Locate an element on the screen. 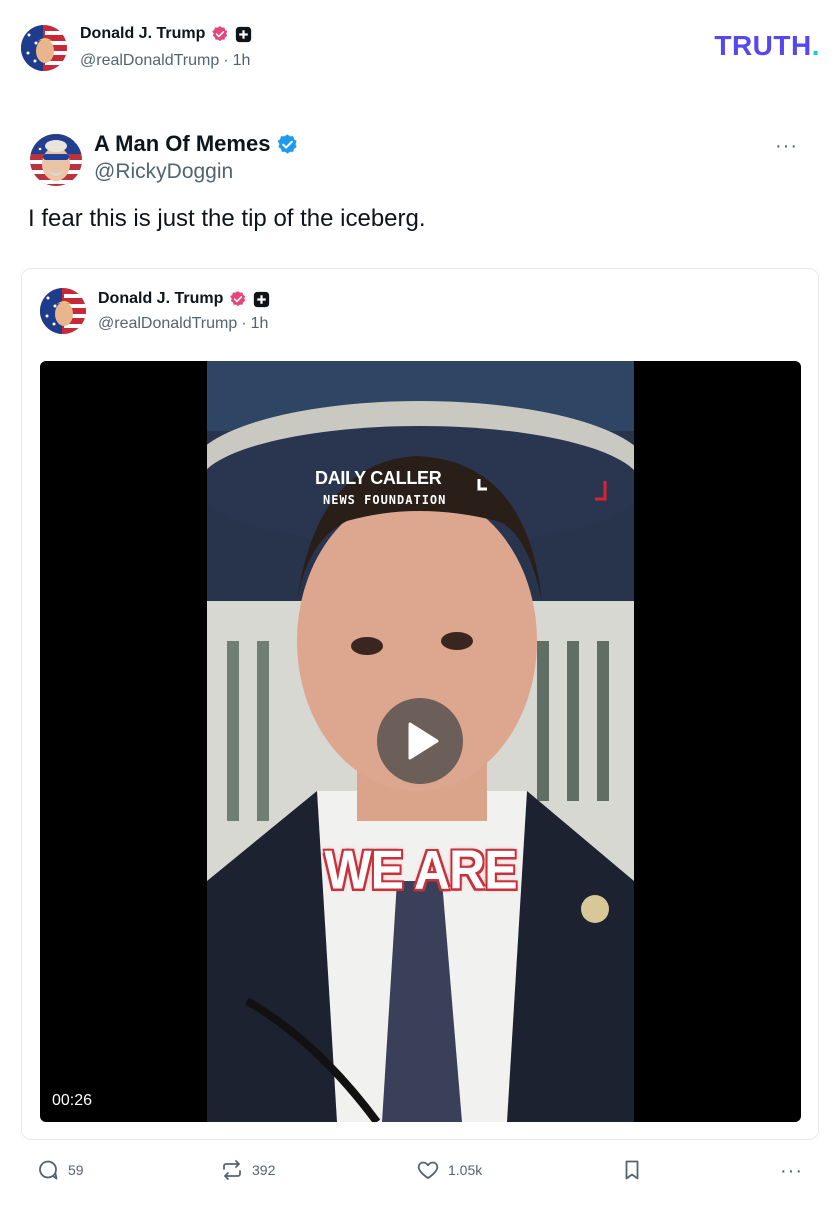  like-count: 1.05k is located at coordinates (465, 1170).